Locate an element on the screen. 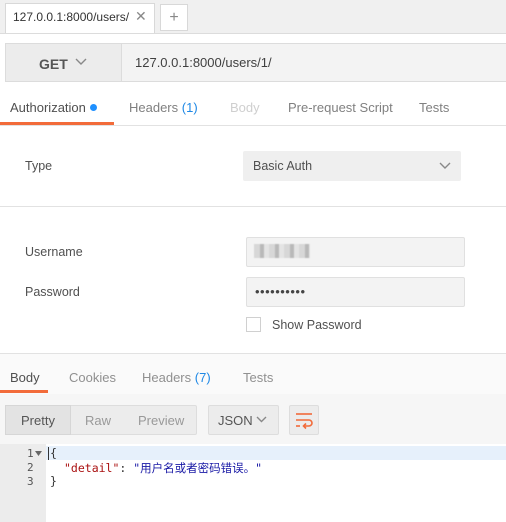 This screenshot has height=522, width=506. close-tab-icon: ✕ is located at coordinates (141, 16).